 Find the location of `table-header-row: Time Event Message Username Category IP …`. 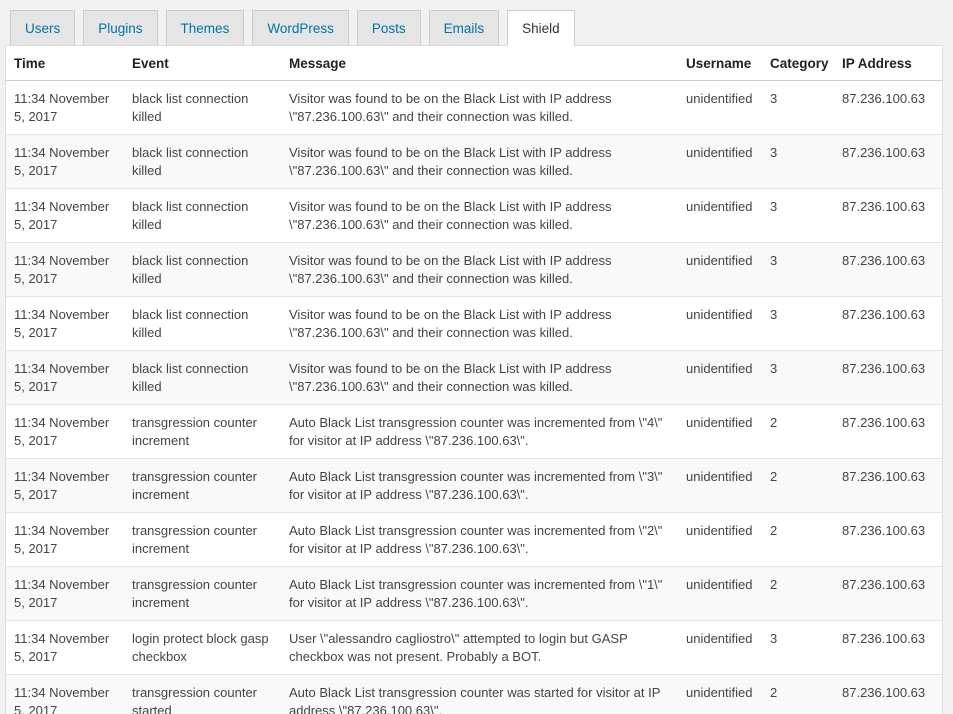

table-header-row: Time Event Message Username Category IP … is located at coordinates (474, 63).